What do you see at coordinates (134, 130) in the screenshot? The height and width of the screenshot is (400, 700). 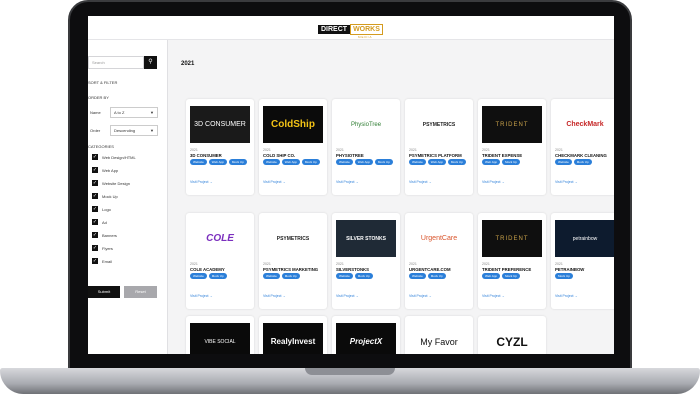 I see `order-sort-select: Descending ▼` at bounding box center [134, 130].